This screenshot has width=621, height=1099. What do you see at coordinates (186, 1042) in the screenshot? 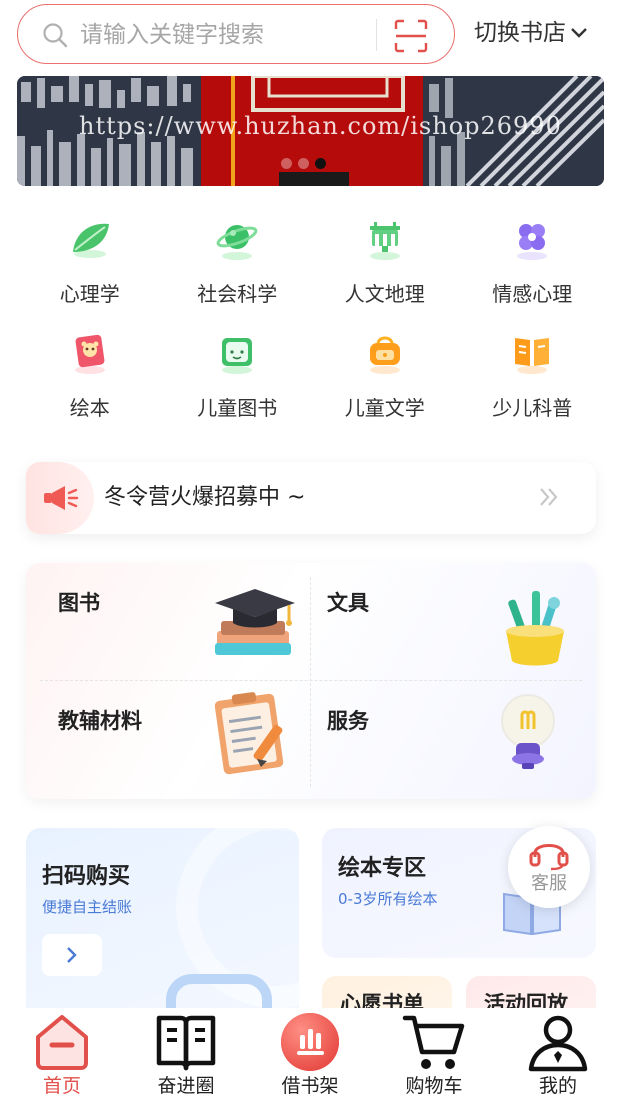
I see `book-icon` at bounding box center [186, 1042].